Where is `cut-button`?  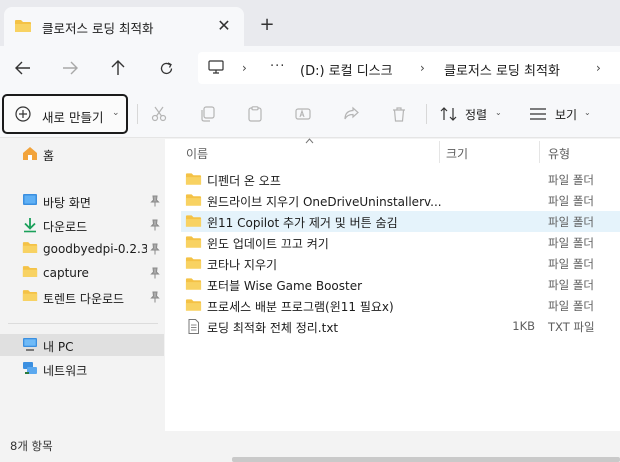 cut-button is located at coordinates (159, 114).